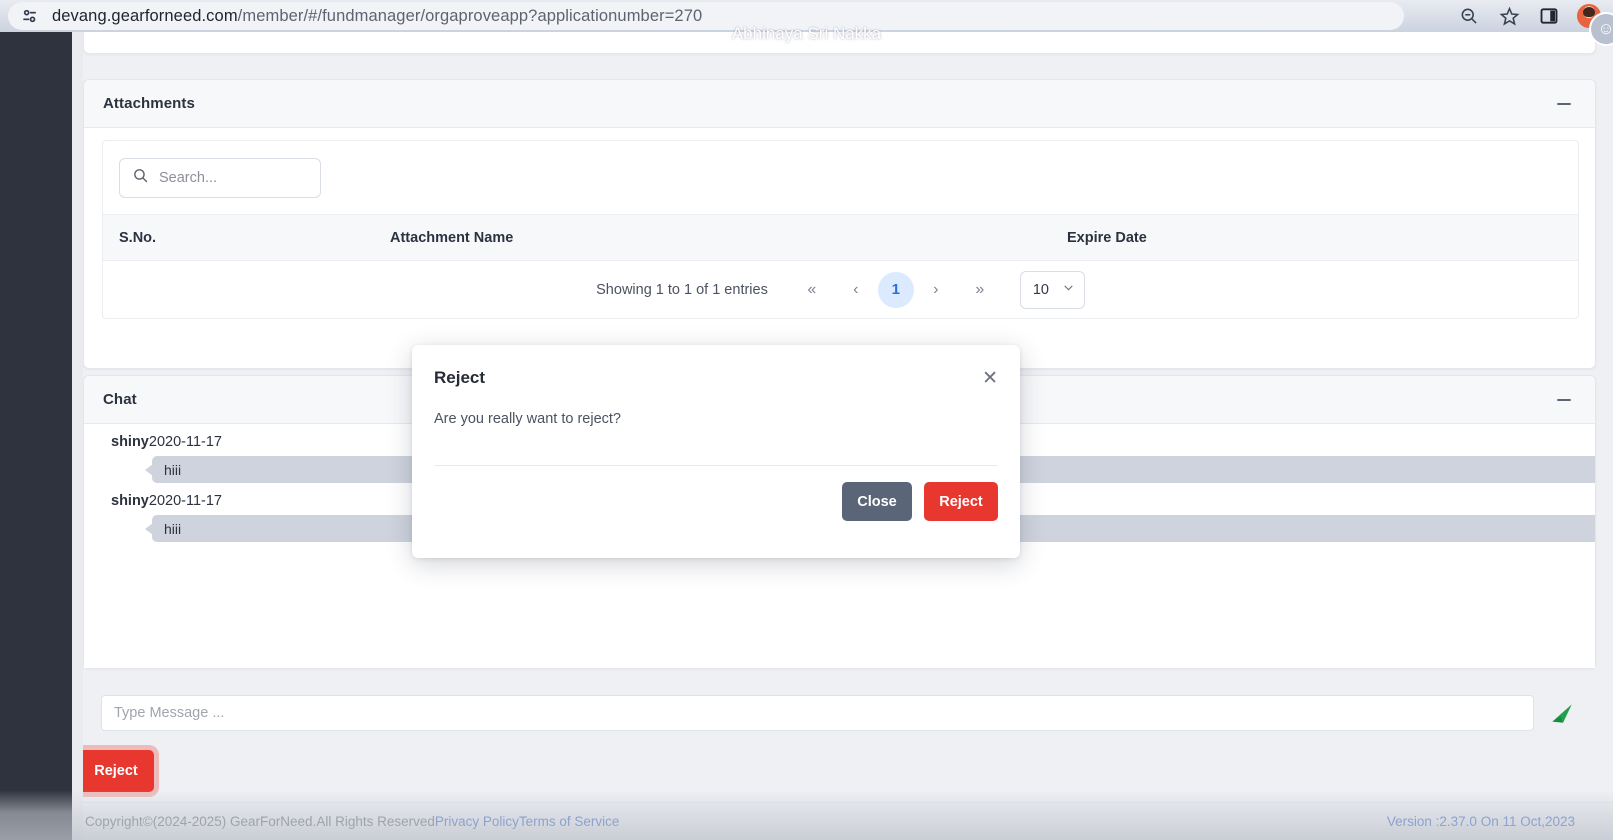 This screenshot has height=840, width=1613. I want to click on page-size-select: 10, so click(1052, 289).